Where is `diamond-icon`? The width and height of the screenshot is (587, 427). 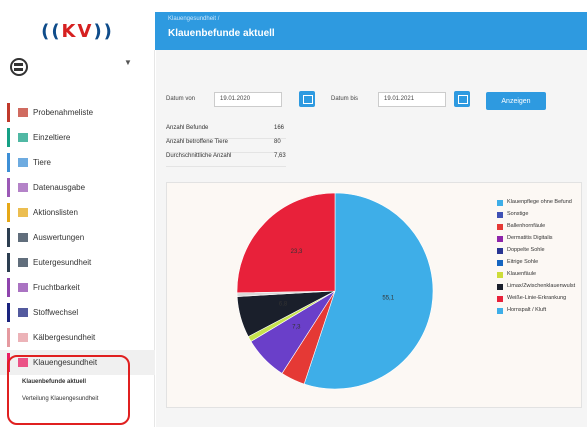
diamond-icon is located at coordinates (23, 312).